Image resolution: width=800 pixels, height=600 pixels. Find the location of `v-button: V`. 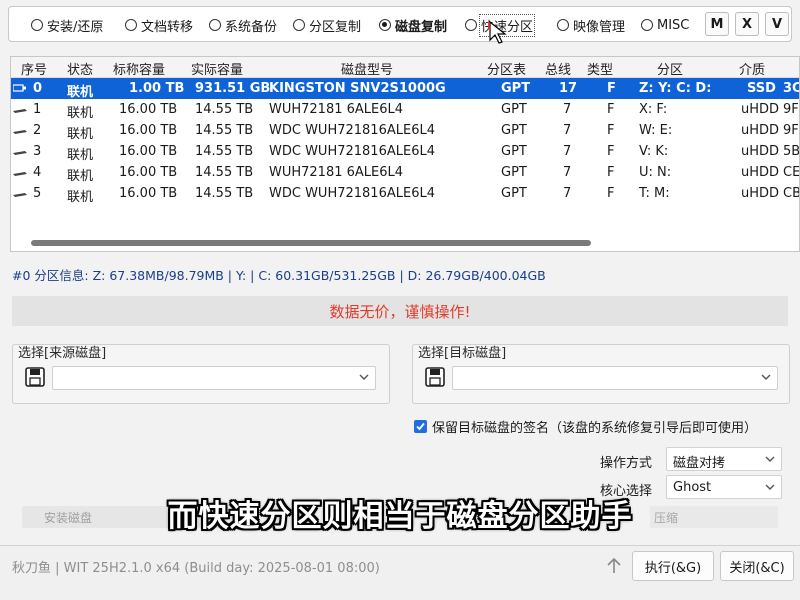

v-button: V is located at coordinates (777, 24).